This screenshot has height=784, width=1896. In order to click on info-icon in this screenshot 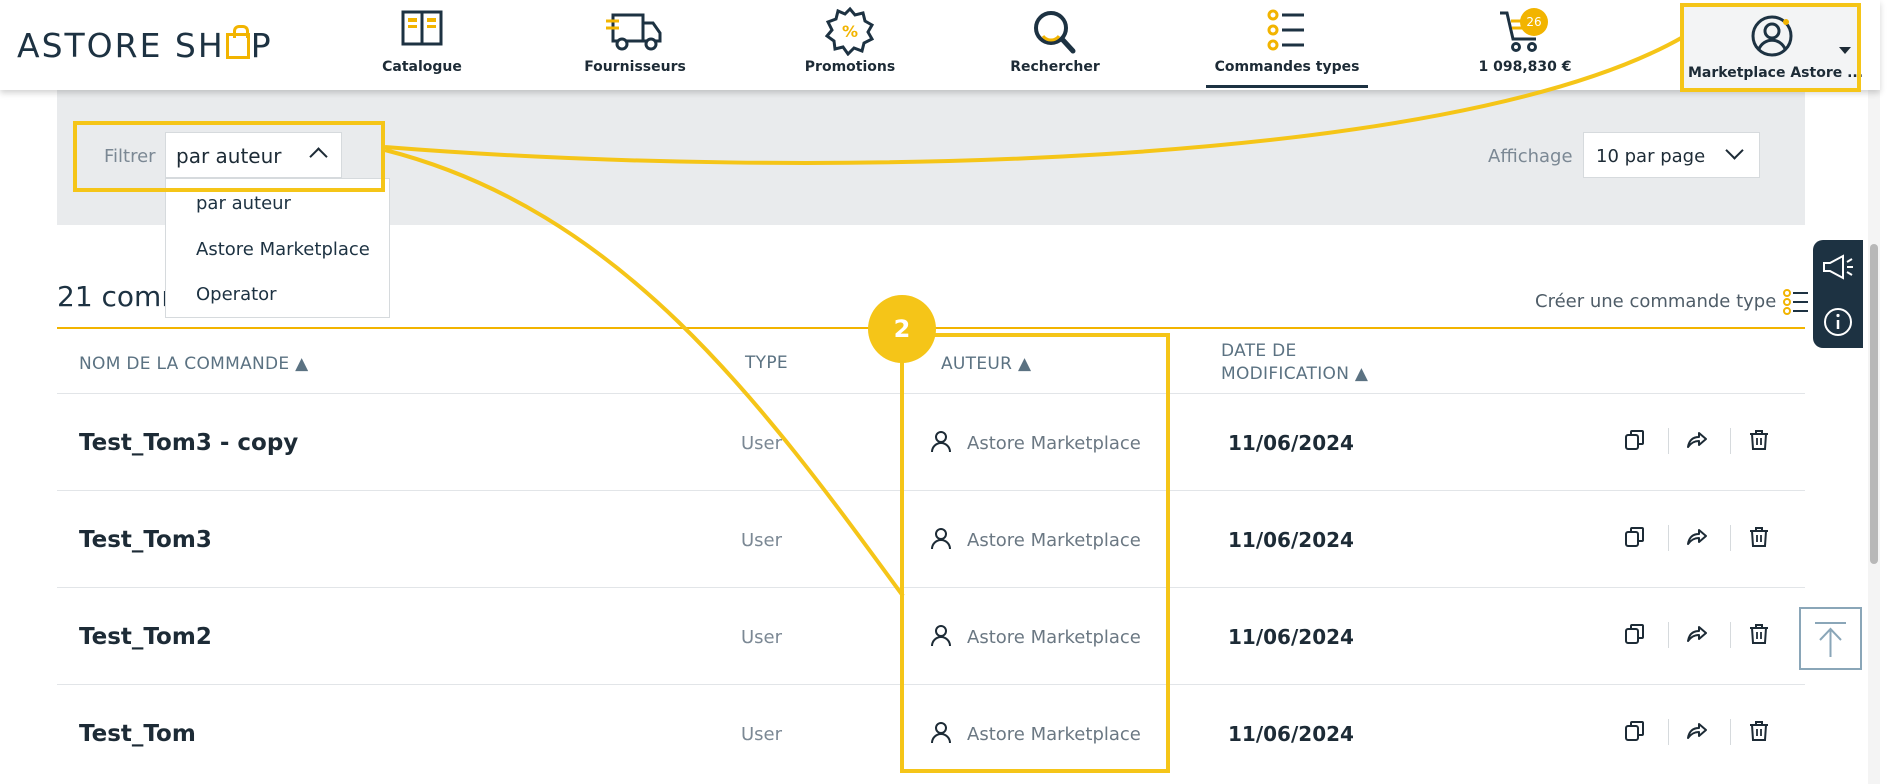, I will do `click(1838, 322)`.